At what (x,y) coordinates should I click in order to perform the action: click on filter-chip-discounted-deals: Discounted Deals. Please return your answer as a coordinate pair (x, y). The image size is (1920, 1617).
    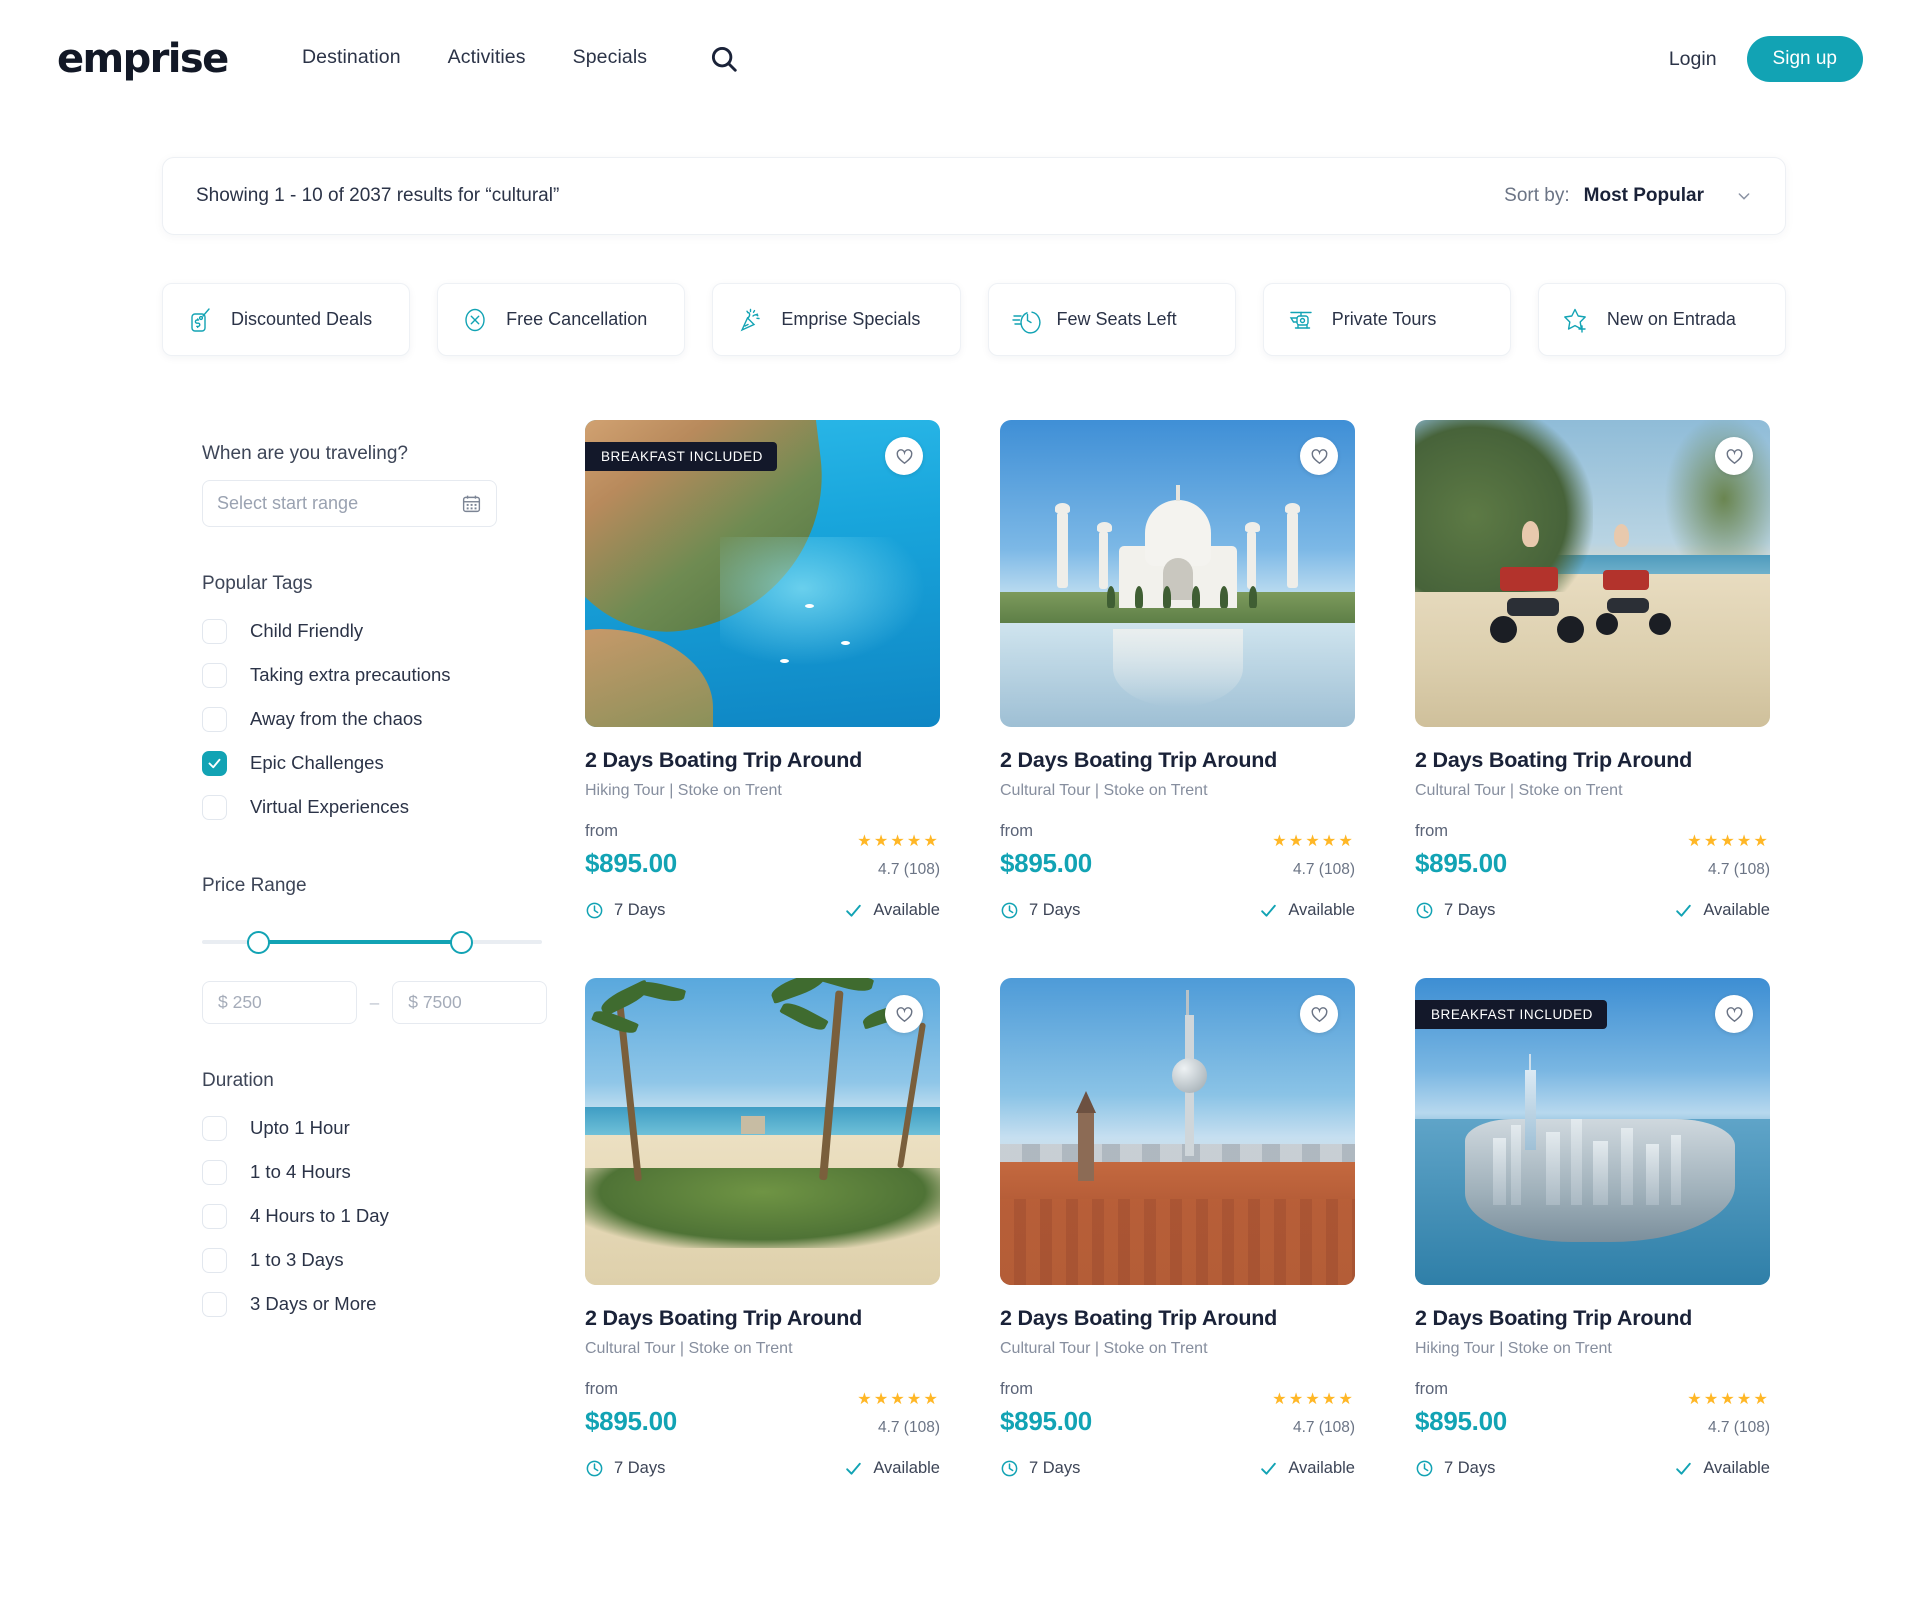
    Looking at the image, I should click on (286, 319).